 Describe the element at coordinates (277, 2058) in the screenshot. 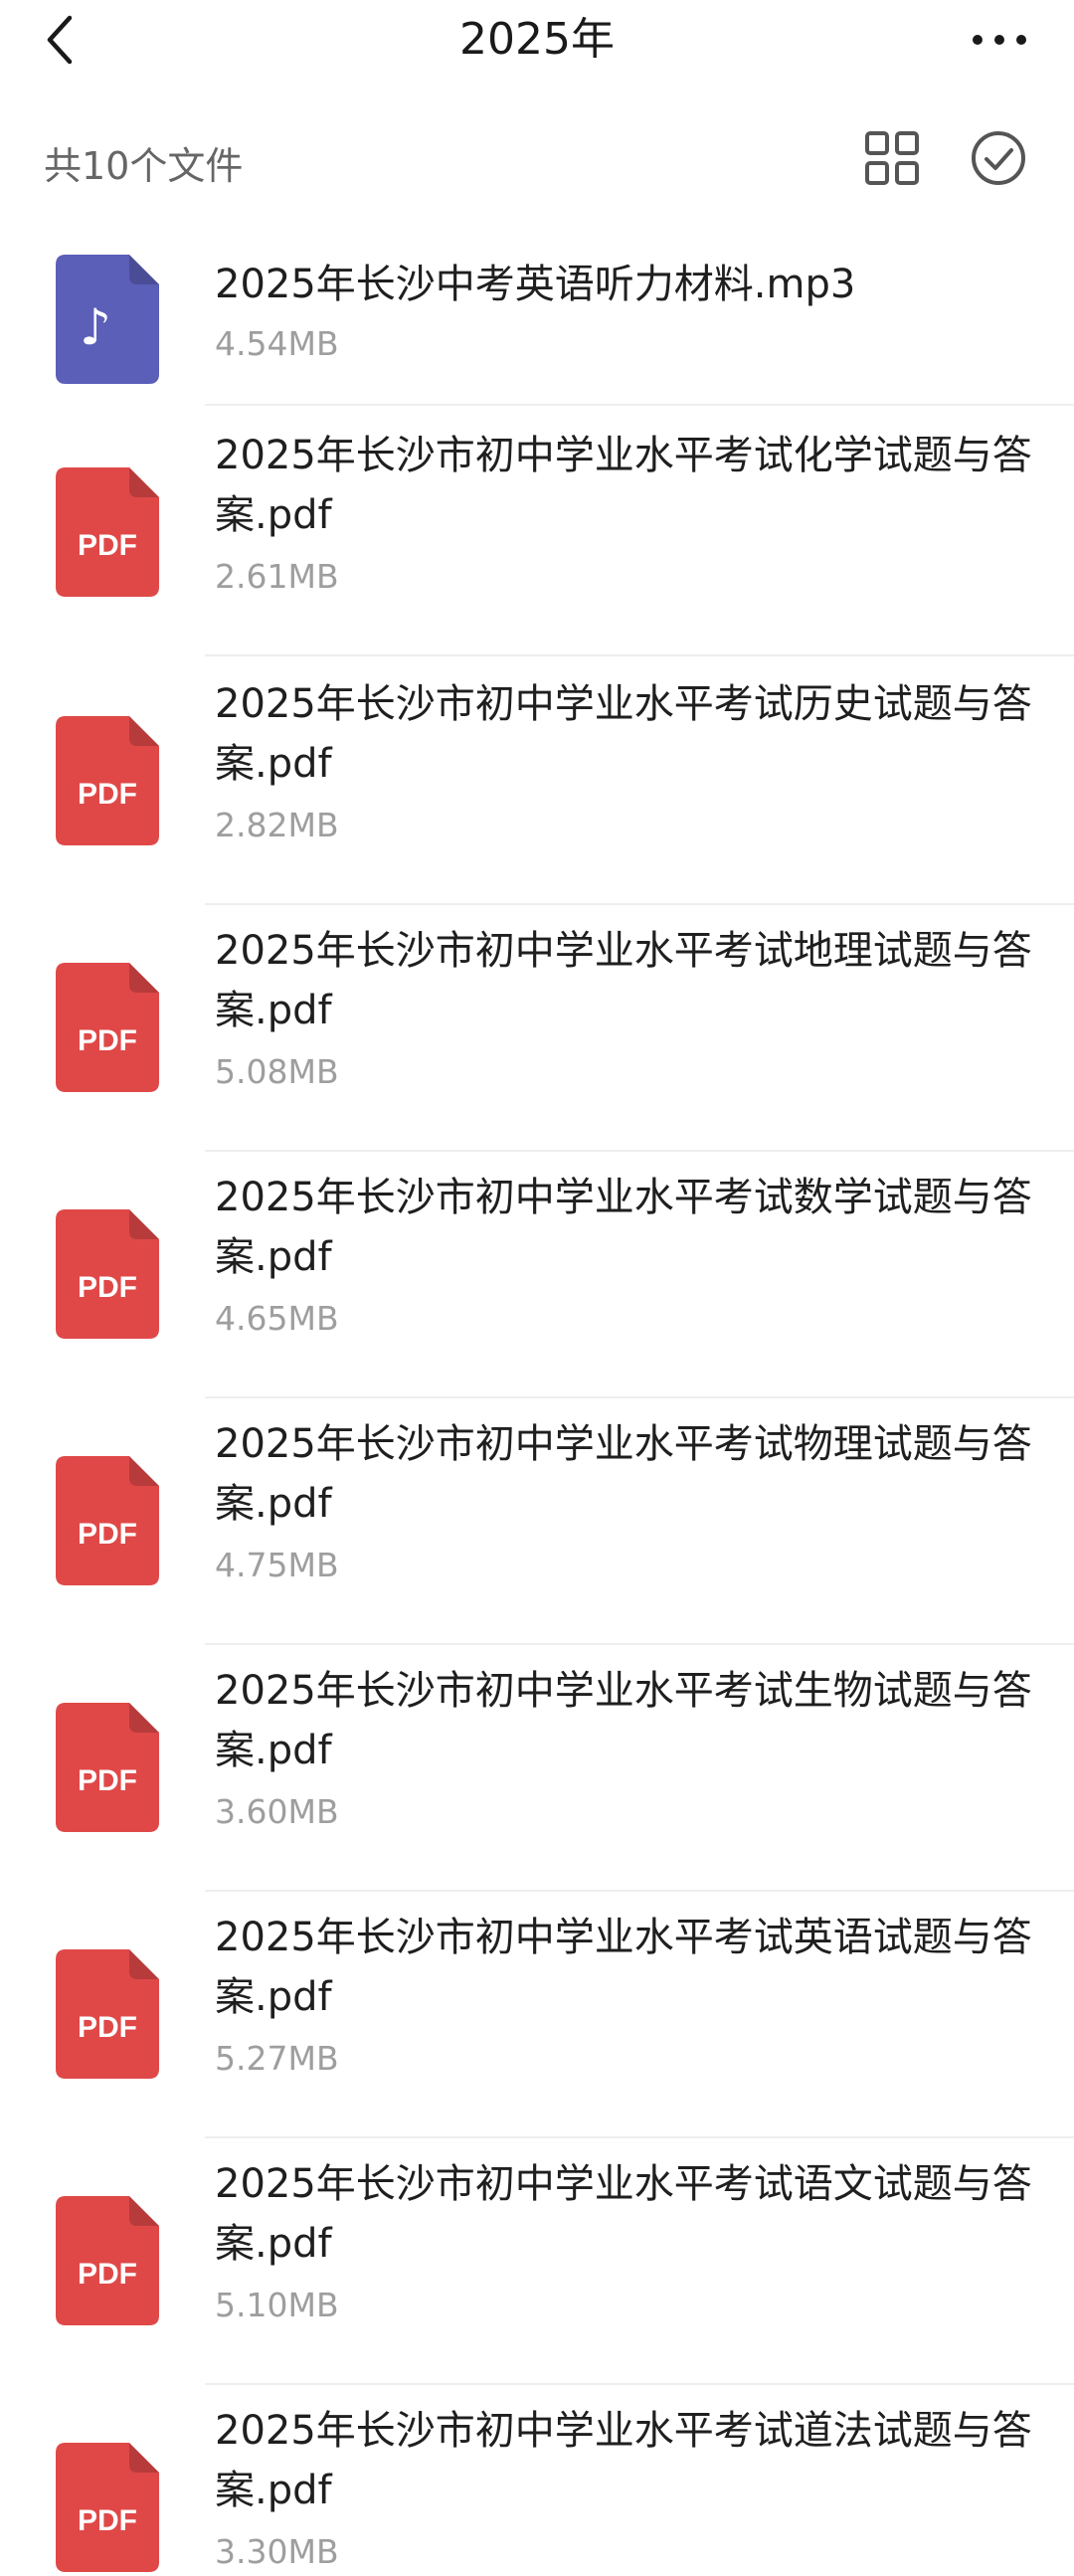

I see `file-size: 5.27MB` at that location.